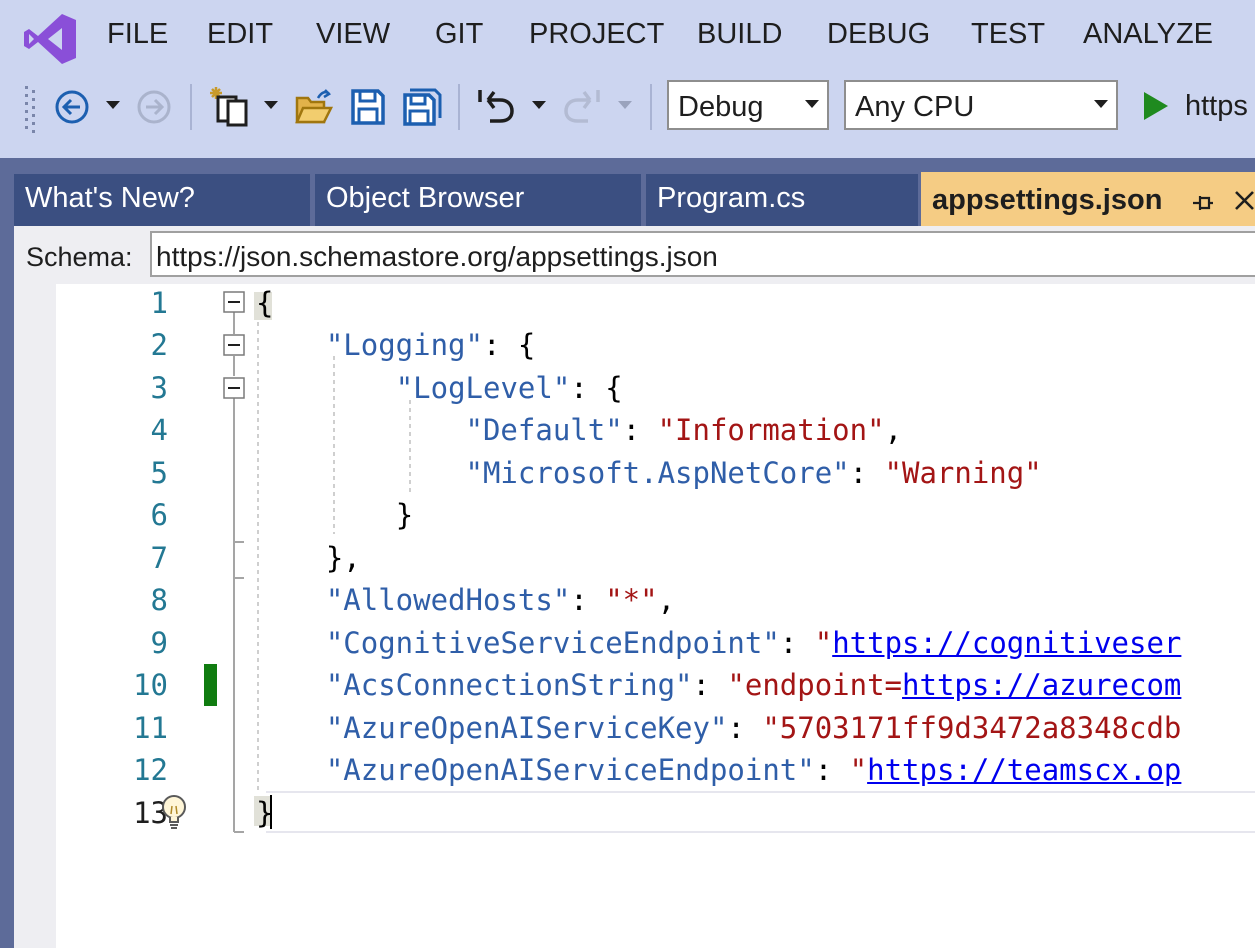  I want to click on toolbar-grip-icon, so click(31, 112).